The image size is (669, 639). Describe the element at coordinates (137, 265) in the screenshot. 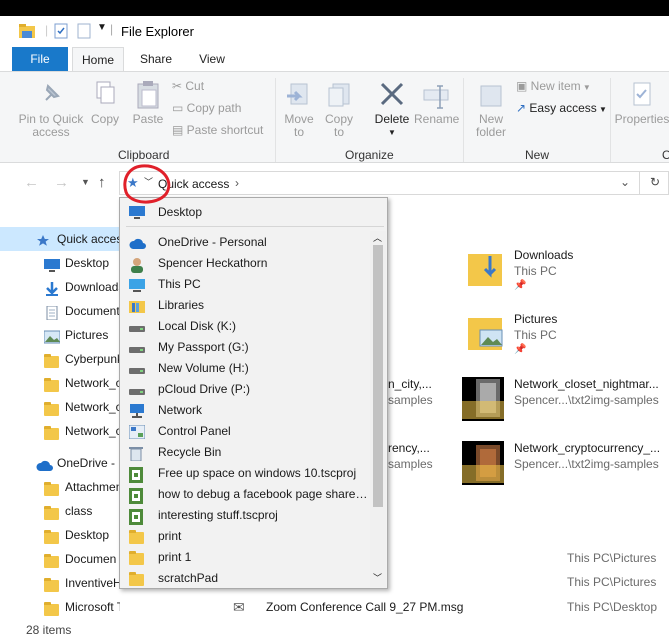

I see `user-icon` at that location.